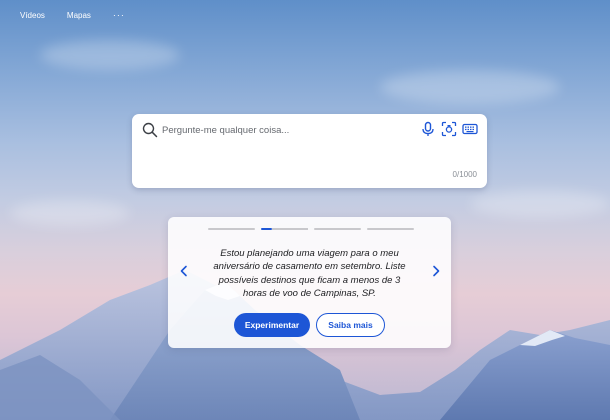 Image resolution: width=610 pixels, height=420 pixels. I want to click on learn-more-button: Saiba mais, so click(350, 325).